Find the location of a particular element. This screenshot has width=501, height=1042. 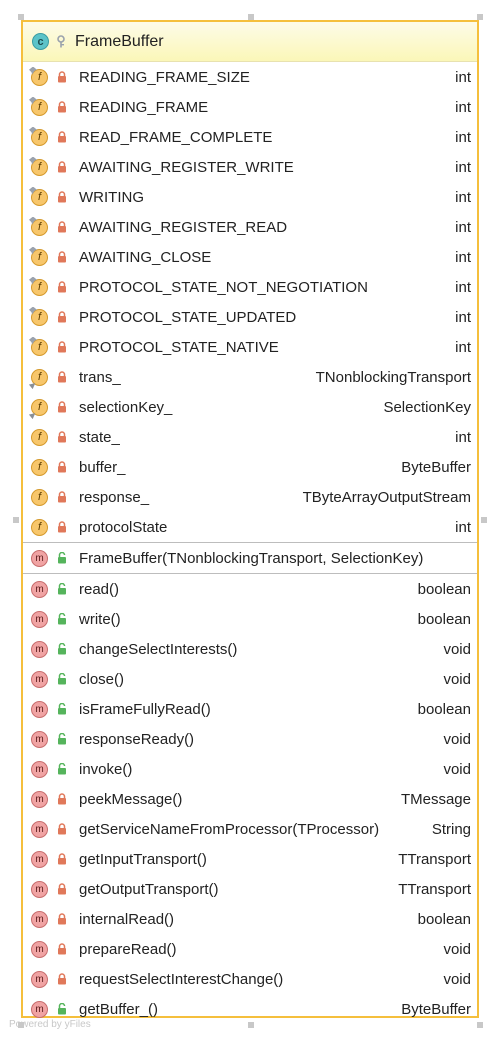

method-signature: invoke() is located at coordinates (106, 769).